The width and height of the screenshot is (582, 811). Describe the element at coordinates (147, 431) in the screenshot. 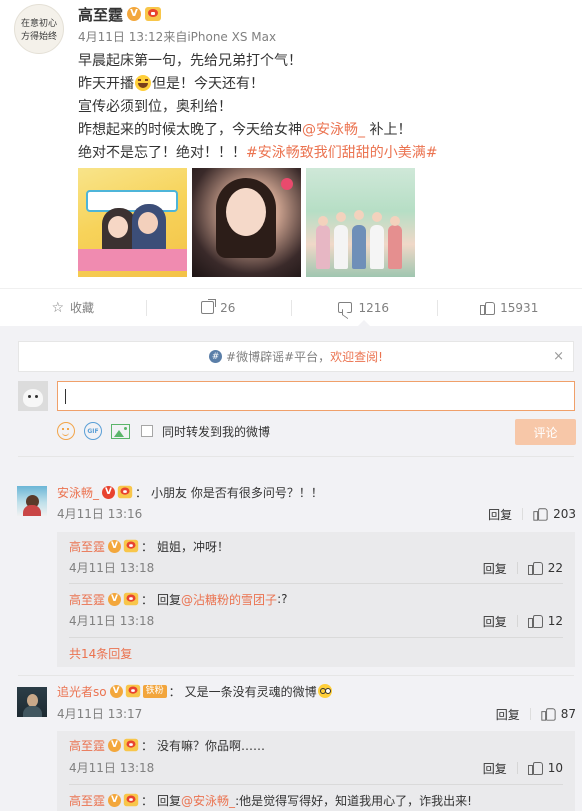

I see `repost-checkbox` at that location.